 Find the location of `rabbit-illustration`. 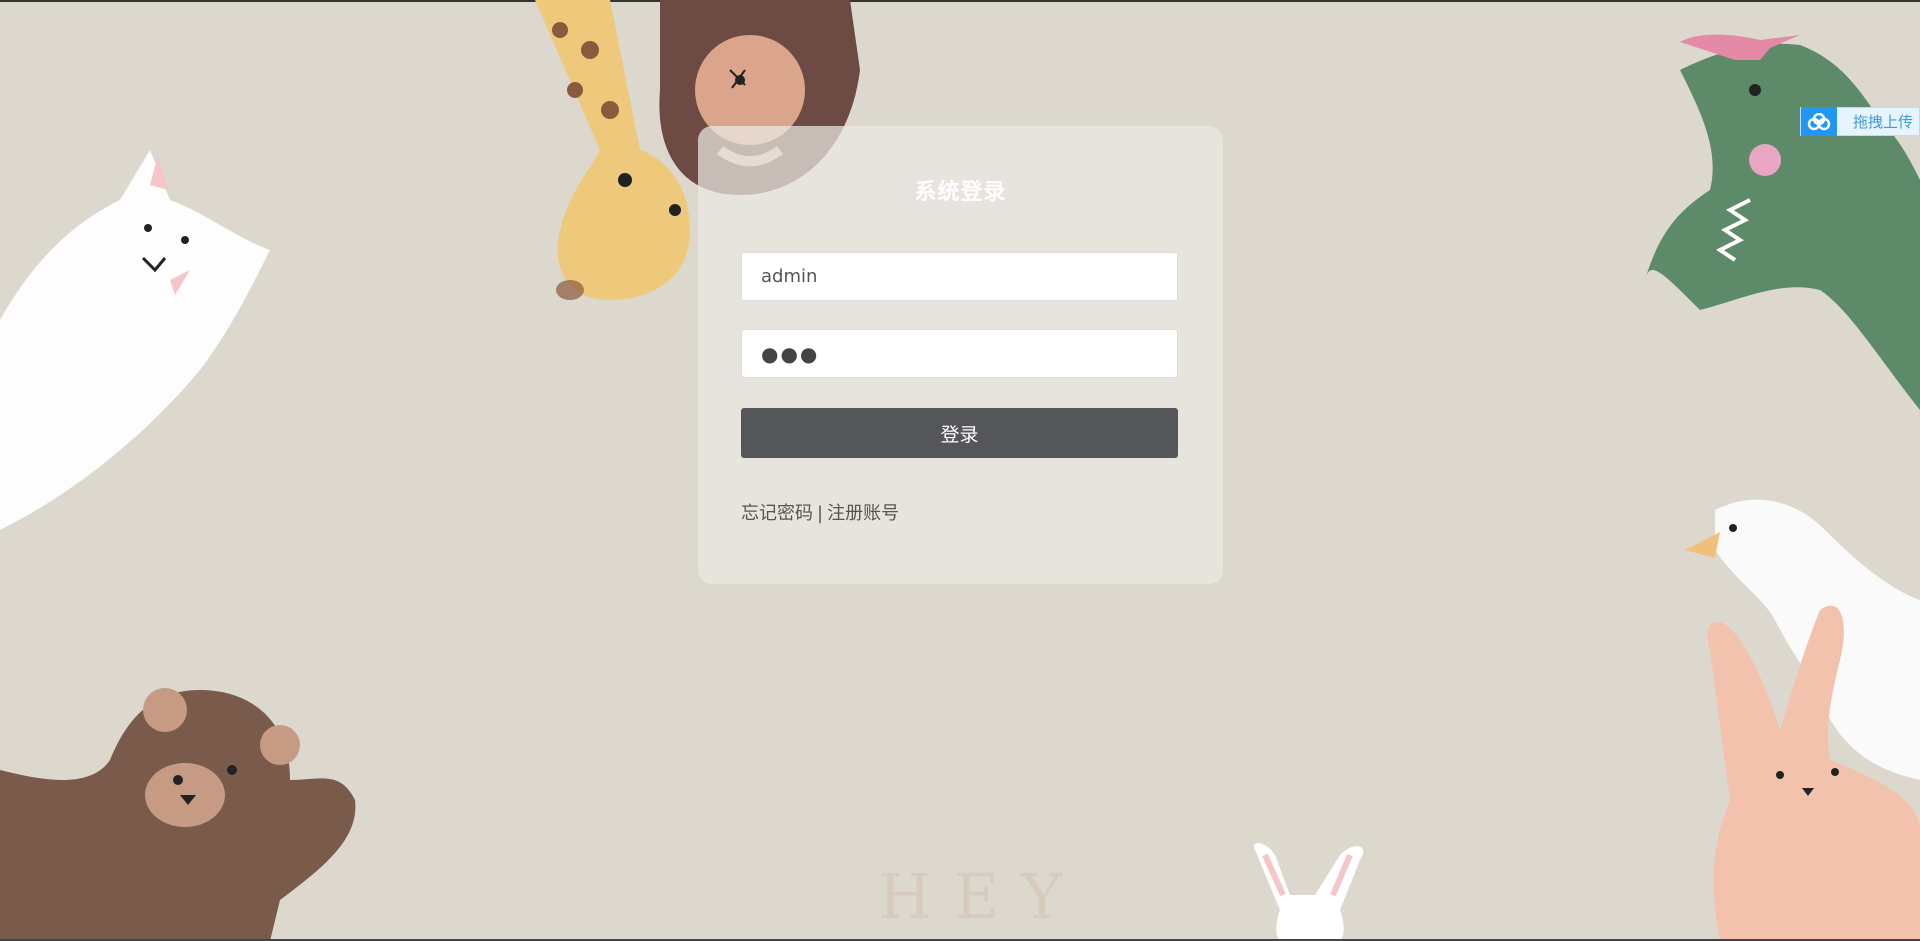

rabbit-illustration is located at coordinates (1813, 773).